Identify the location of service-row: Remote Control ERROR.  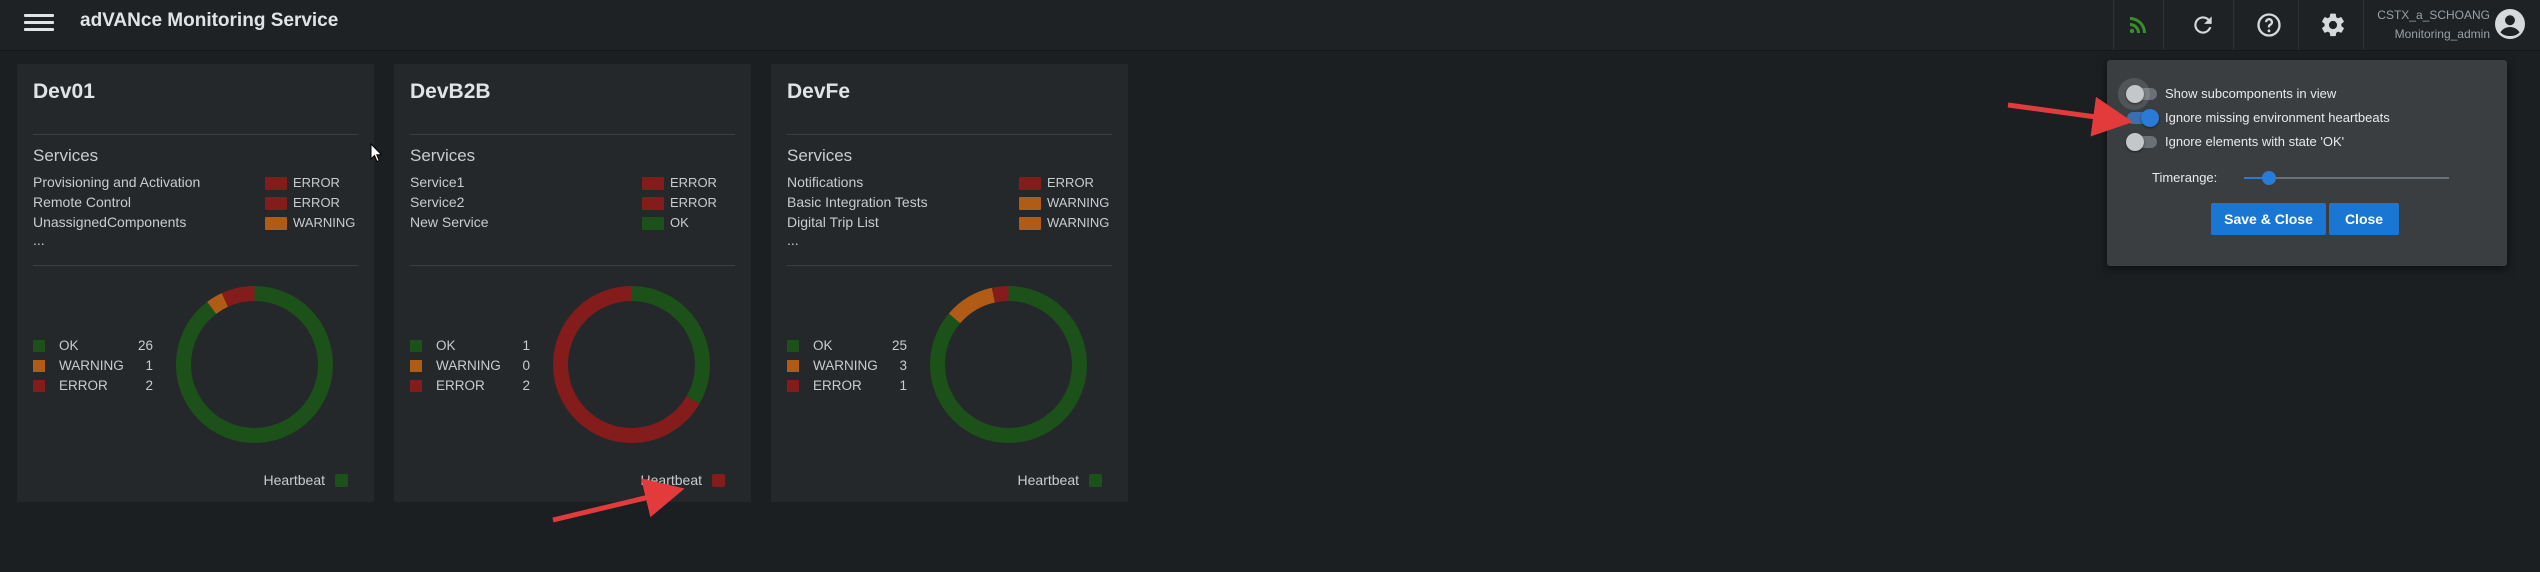
(200, 204).